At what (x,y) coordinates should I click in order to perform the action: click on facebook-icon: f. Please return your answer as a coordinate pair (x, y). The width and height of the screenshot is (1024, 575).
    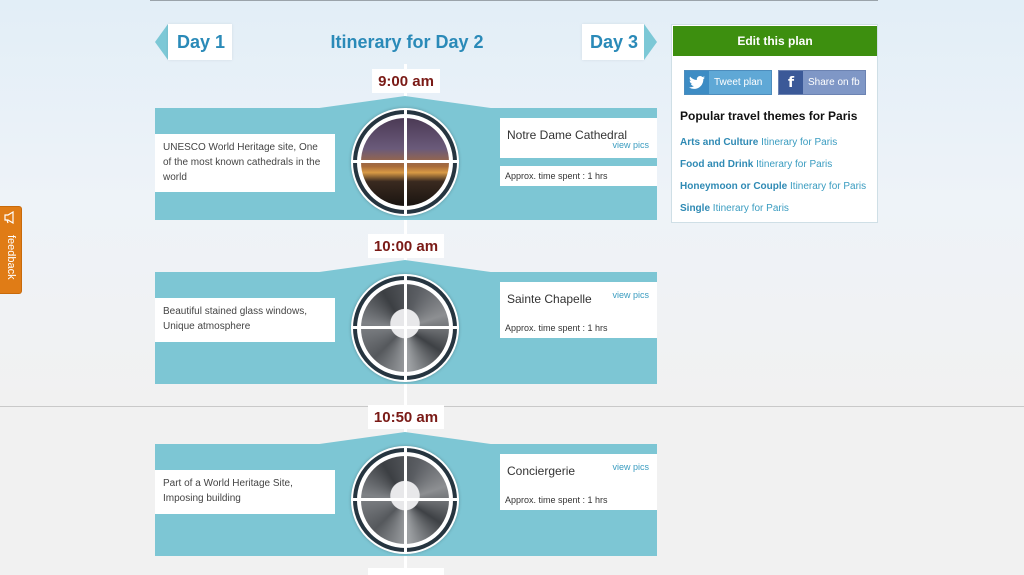
    Looking at the image, I should click on (791, 82).